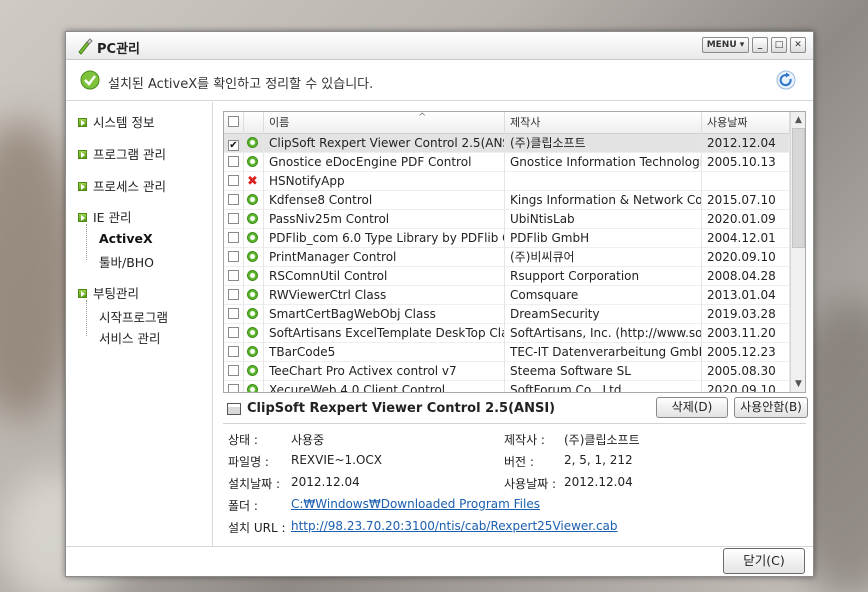 This screenshot has width=868, height=592. What do you see at coordinates (439, 46) in the screenshot?
I see `title-bar: PC관리 MENU ▾ _ □ ✕` at bounding box center [439, 46].